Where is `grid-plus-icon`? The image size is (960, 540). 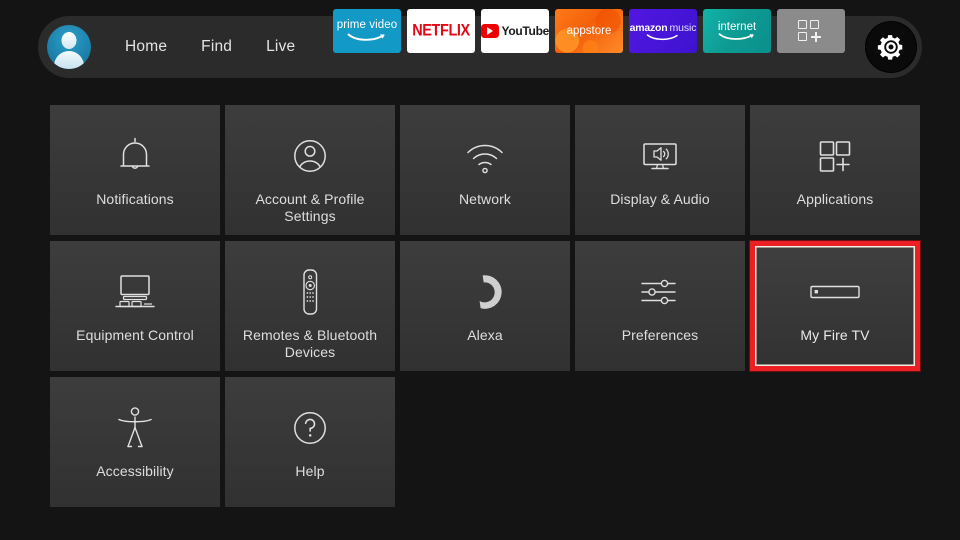 grid-plus-icon is located at coordinates (816, 37).